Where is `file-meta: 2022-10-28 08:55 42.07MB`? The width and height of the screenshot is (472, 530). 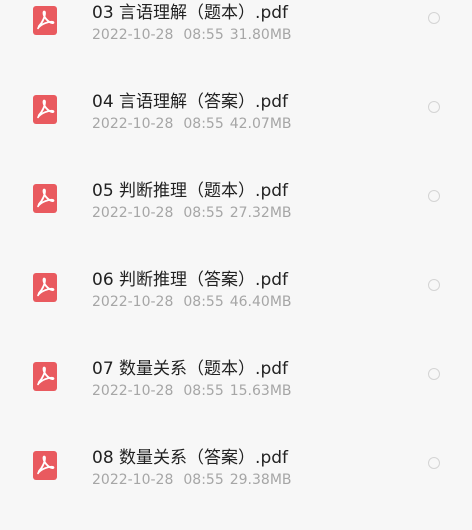
file-meta: 2022-10-28 08:55 42.07MB is located at coordinates (192, 124).